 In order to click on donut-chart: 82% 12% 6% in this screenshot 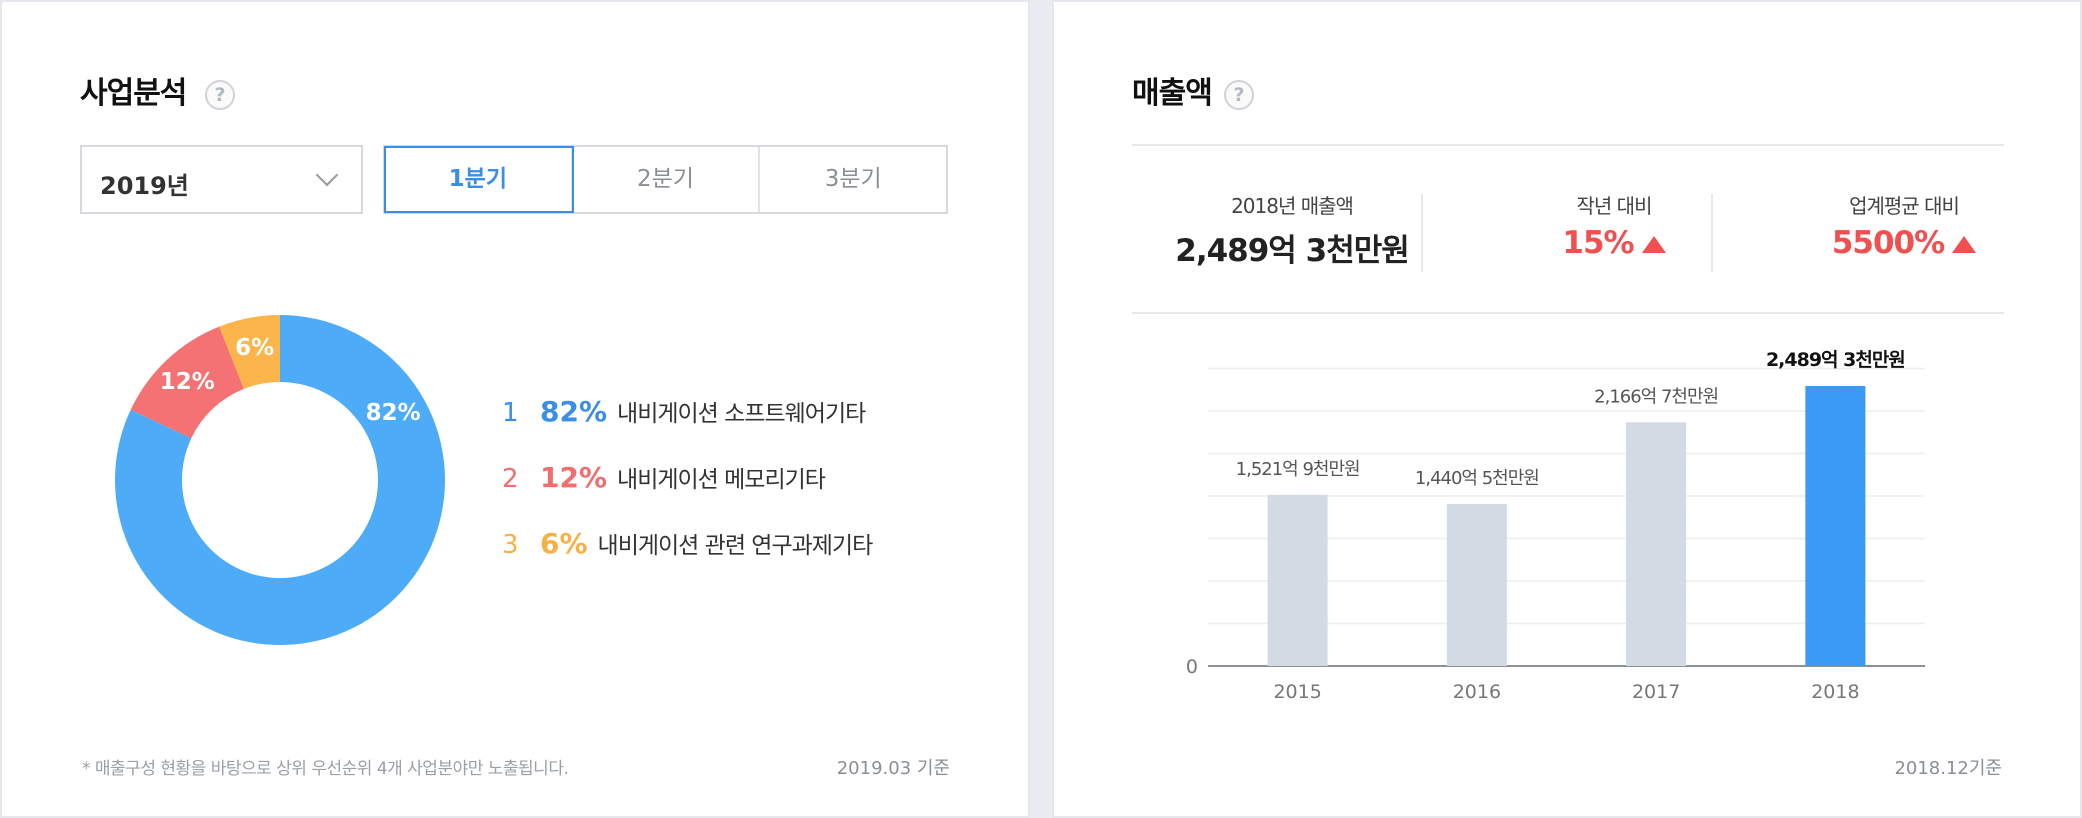, I will do `click(279, 480)`.